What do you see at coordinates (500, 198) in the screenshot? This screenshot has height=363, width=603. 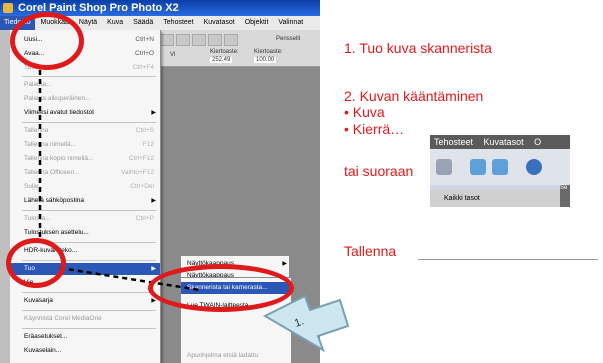 I see `mini-layer-bar: Kaikki tasot` at bounding box center [500, 198].